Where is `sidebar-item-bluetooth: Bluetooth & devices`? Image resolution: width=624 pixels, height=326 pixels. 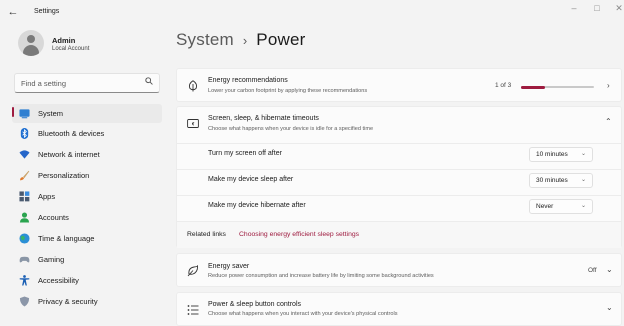 sidebar-item-bluetooth: Bluetooth & devices is located at coordinates (87, 133).